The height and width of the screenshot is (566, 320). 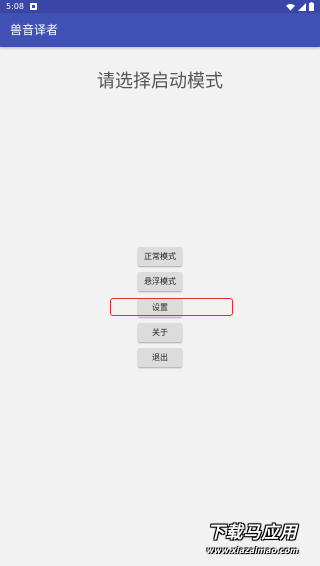 I want to click on exit-button: 退出, so click(x=160, y=357).